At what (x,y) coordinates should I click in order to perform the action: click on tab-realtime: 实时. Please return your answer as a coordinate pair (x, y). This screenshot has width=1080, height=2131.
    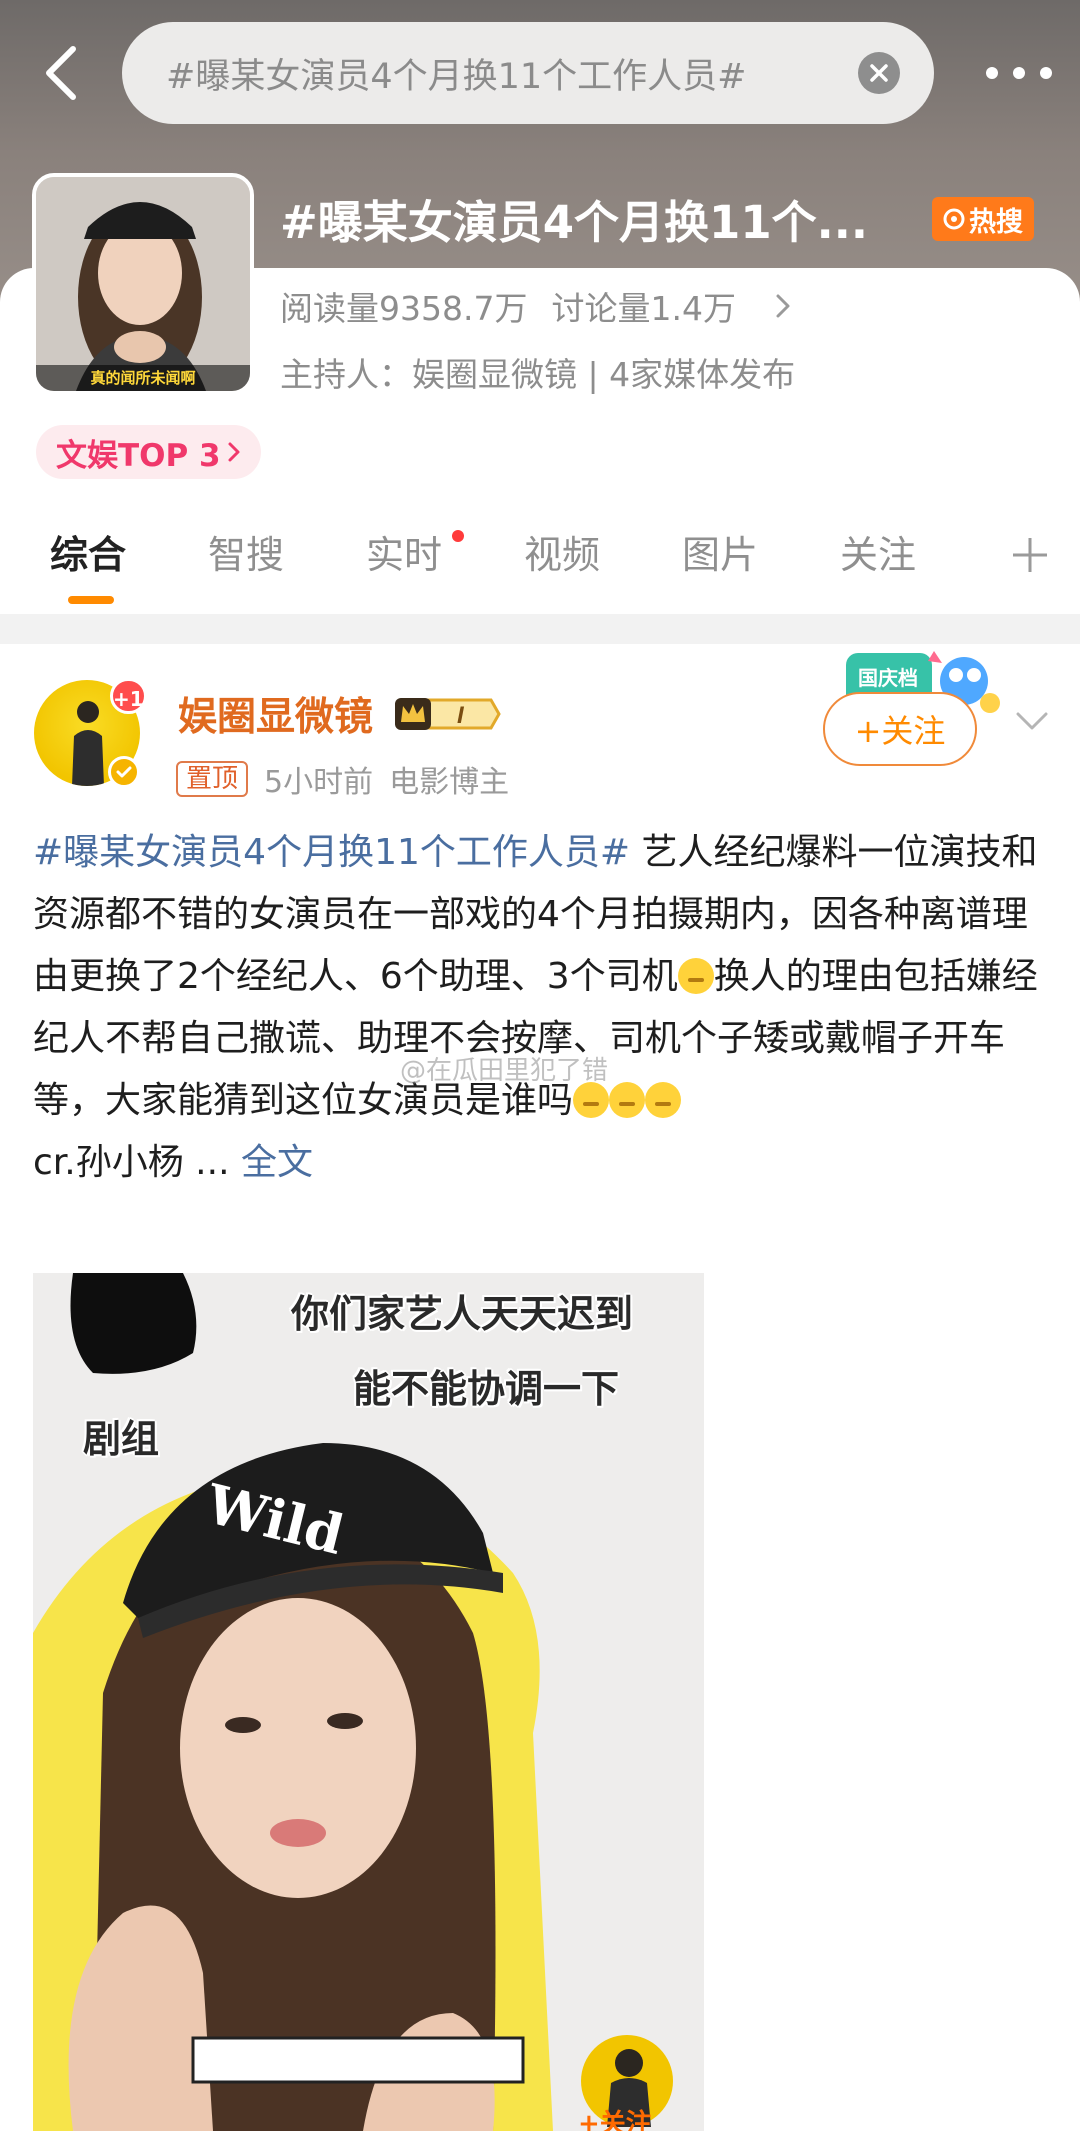
    Looking at the image, I should click on (404, 555).